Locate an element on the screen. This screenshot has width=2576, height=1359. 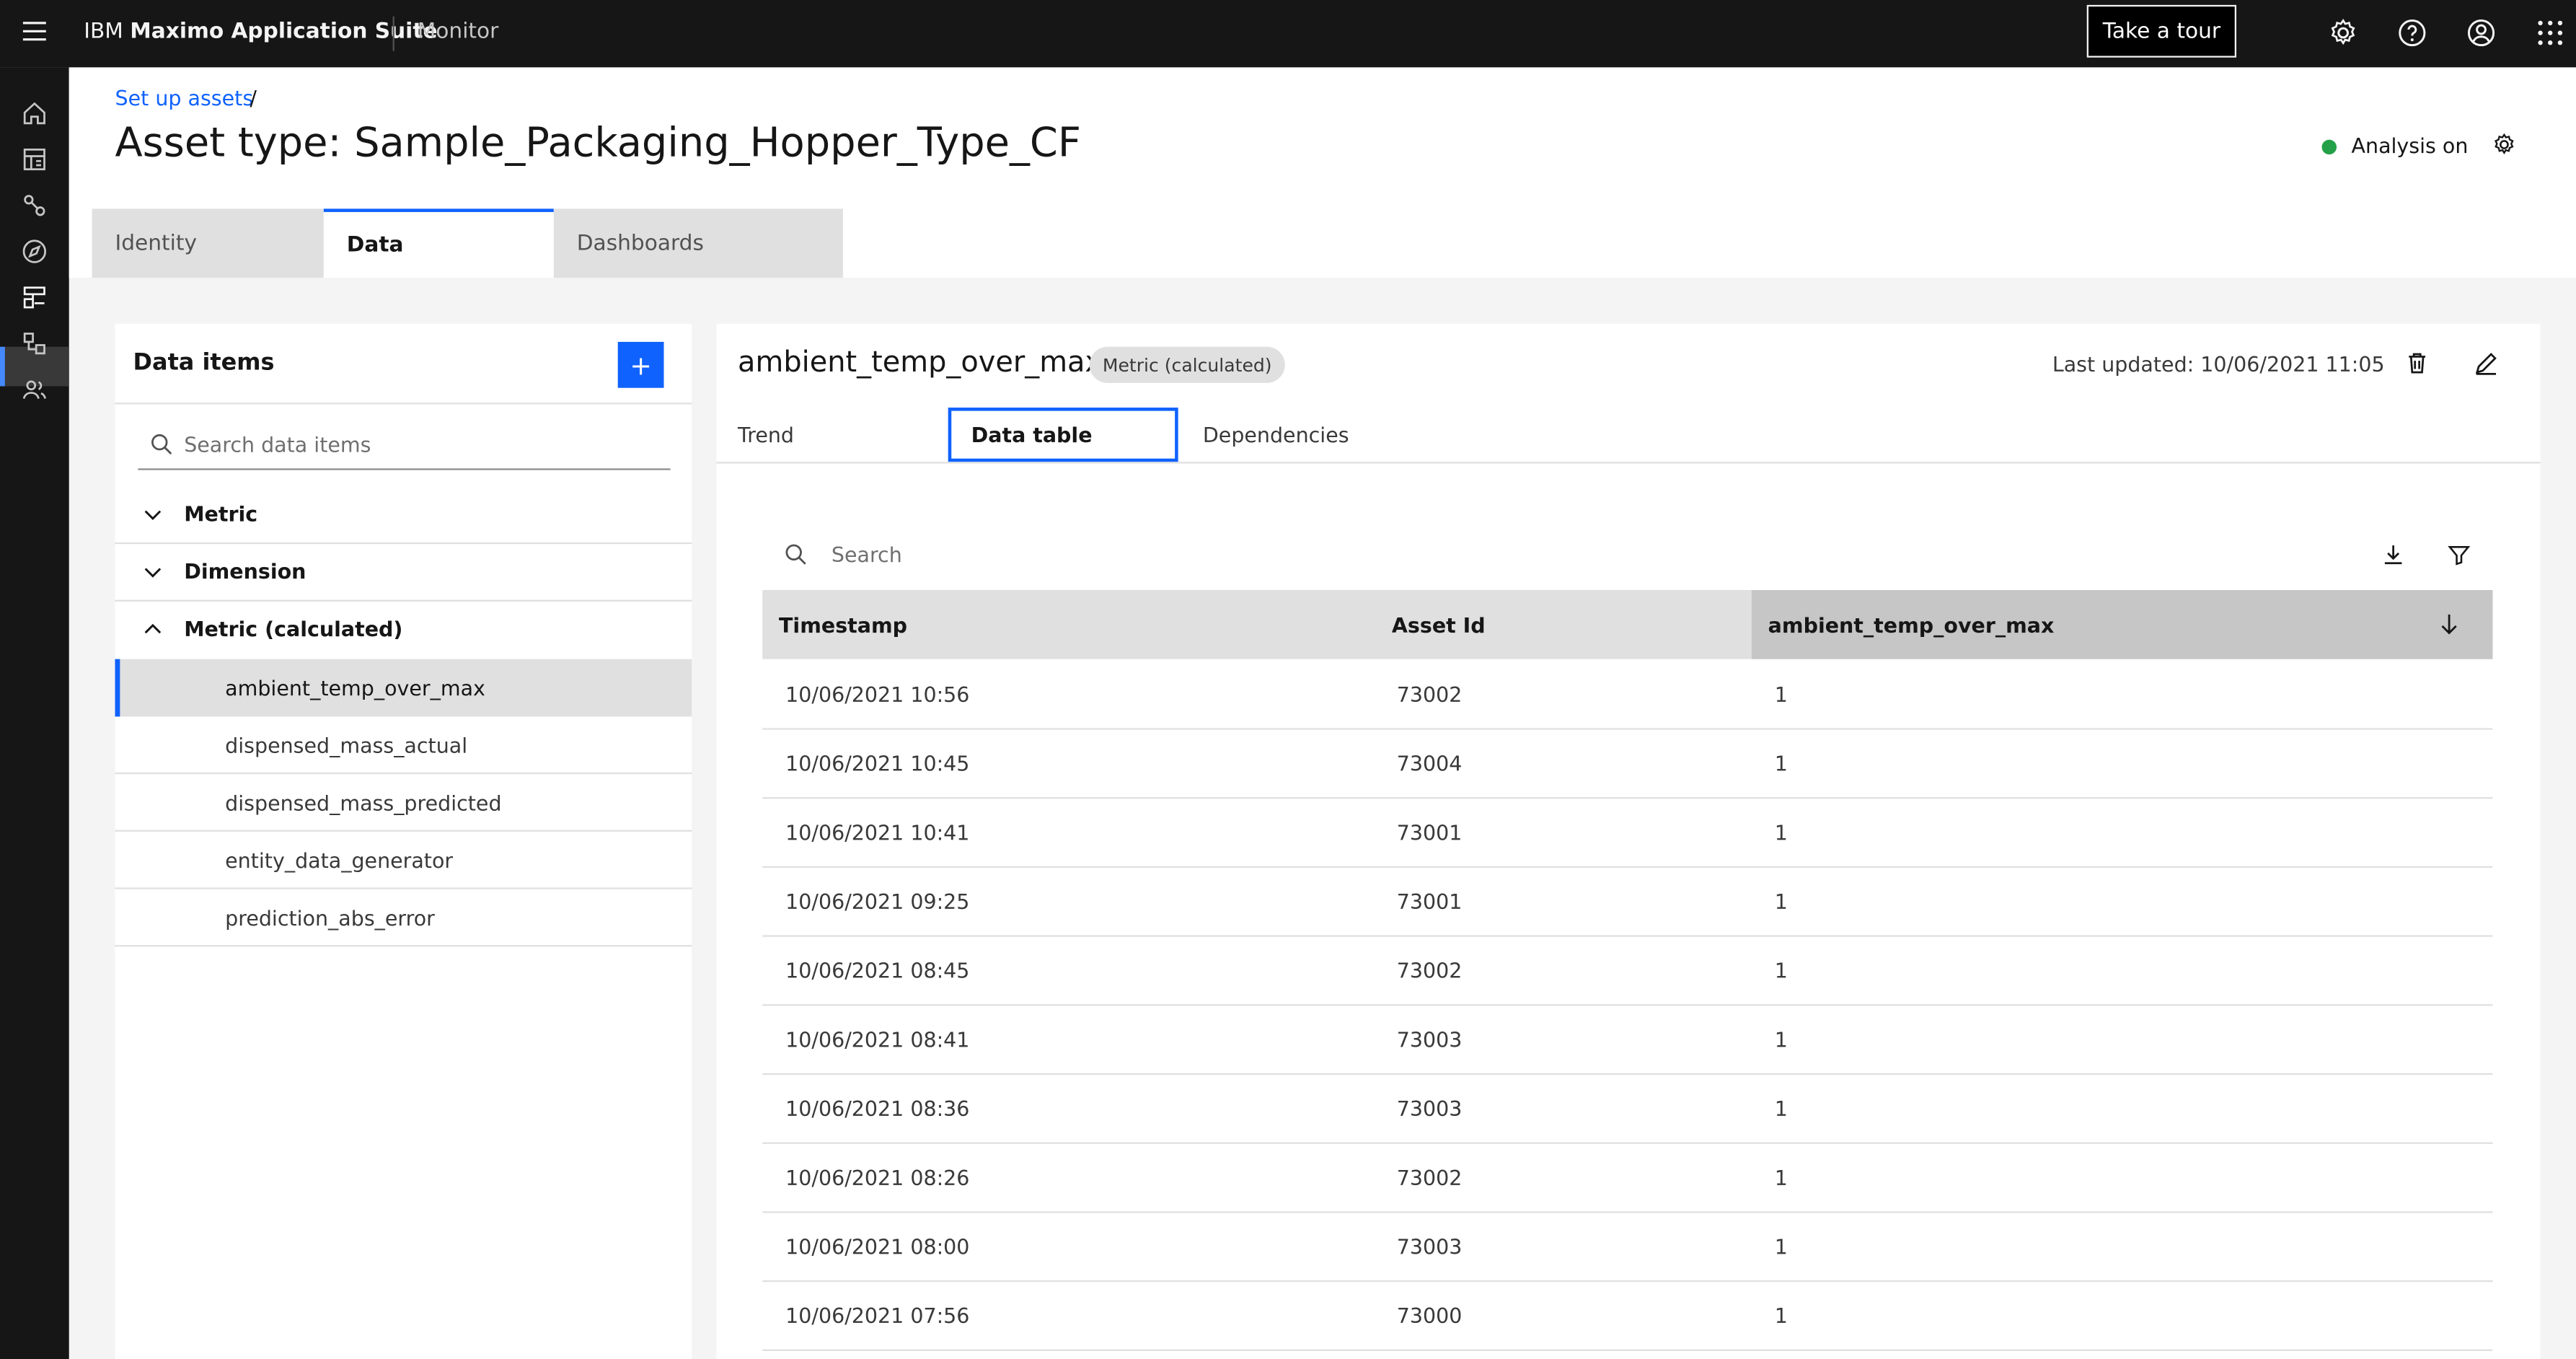
list-item: dispensed_mass_predicted is located at coordinates (363, 803).